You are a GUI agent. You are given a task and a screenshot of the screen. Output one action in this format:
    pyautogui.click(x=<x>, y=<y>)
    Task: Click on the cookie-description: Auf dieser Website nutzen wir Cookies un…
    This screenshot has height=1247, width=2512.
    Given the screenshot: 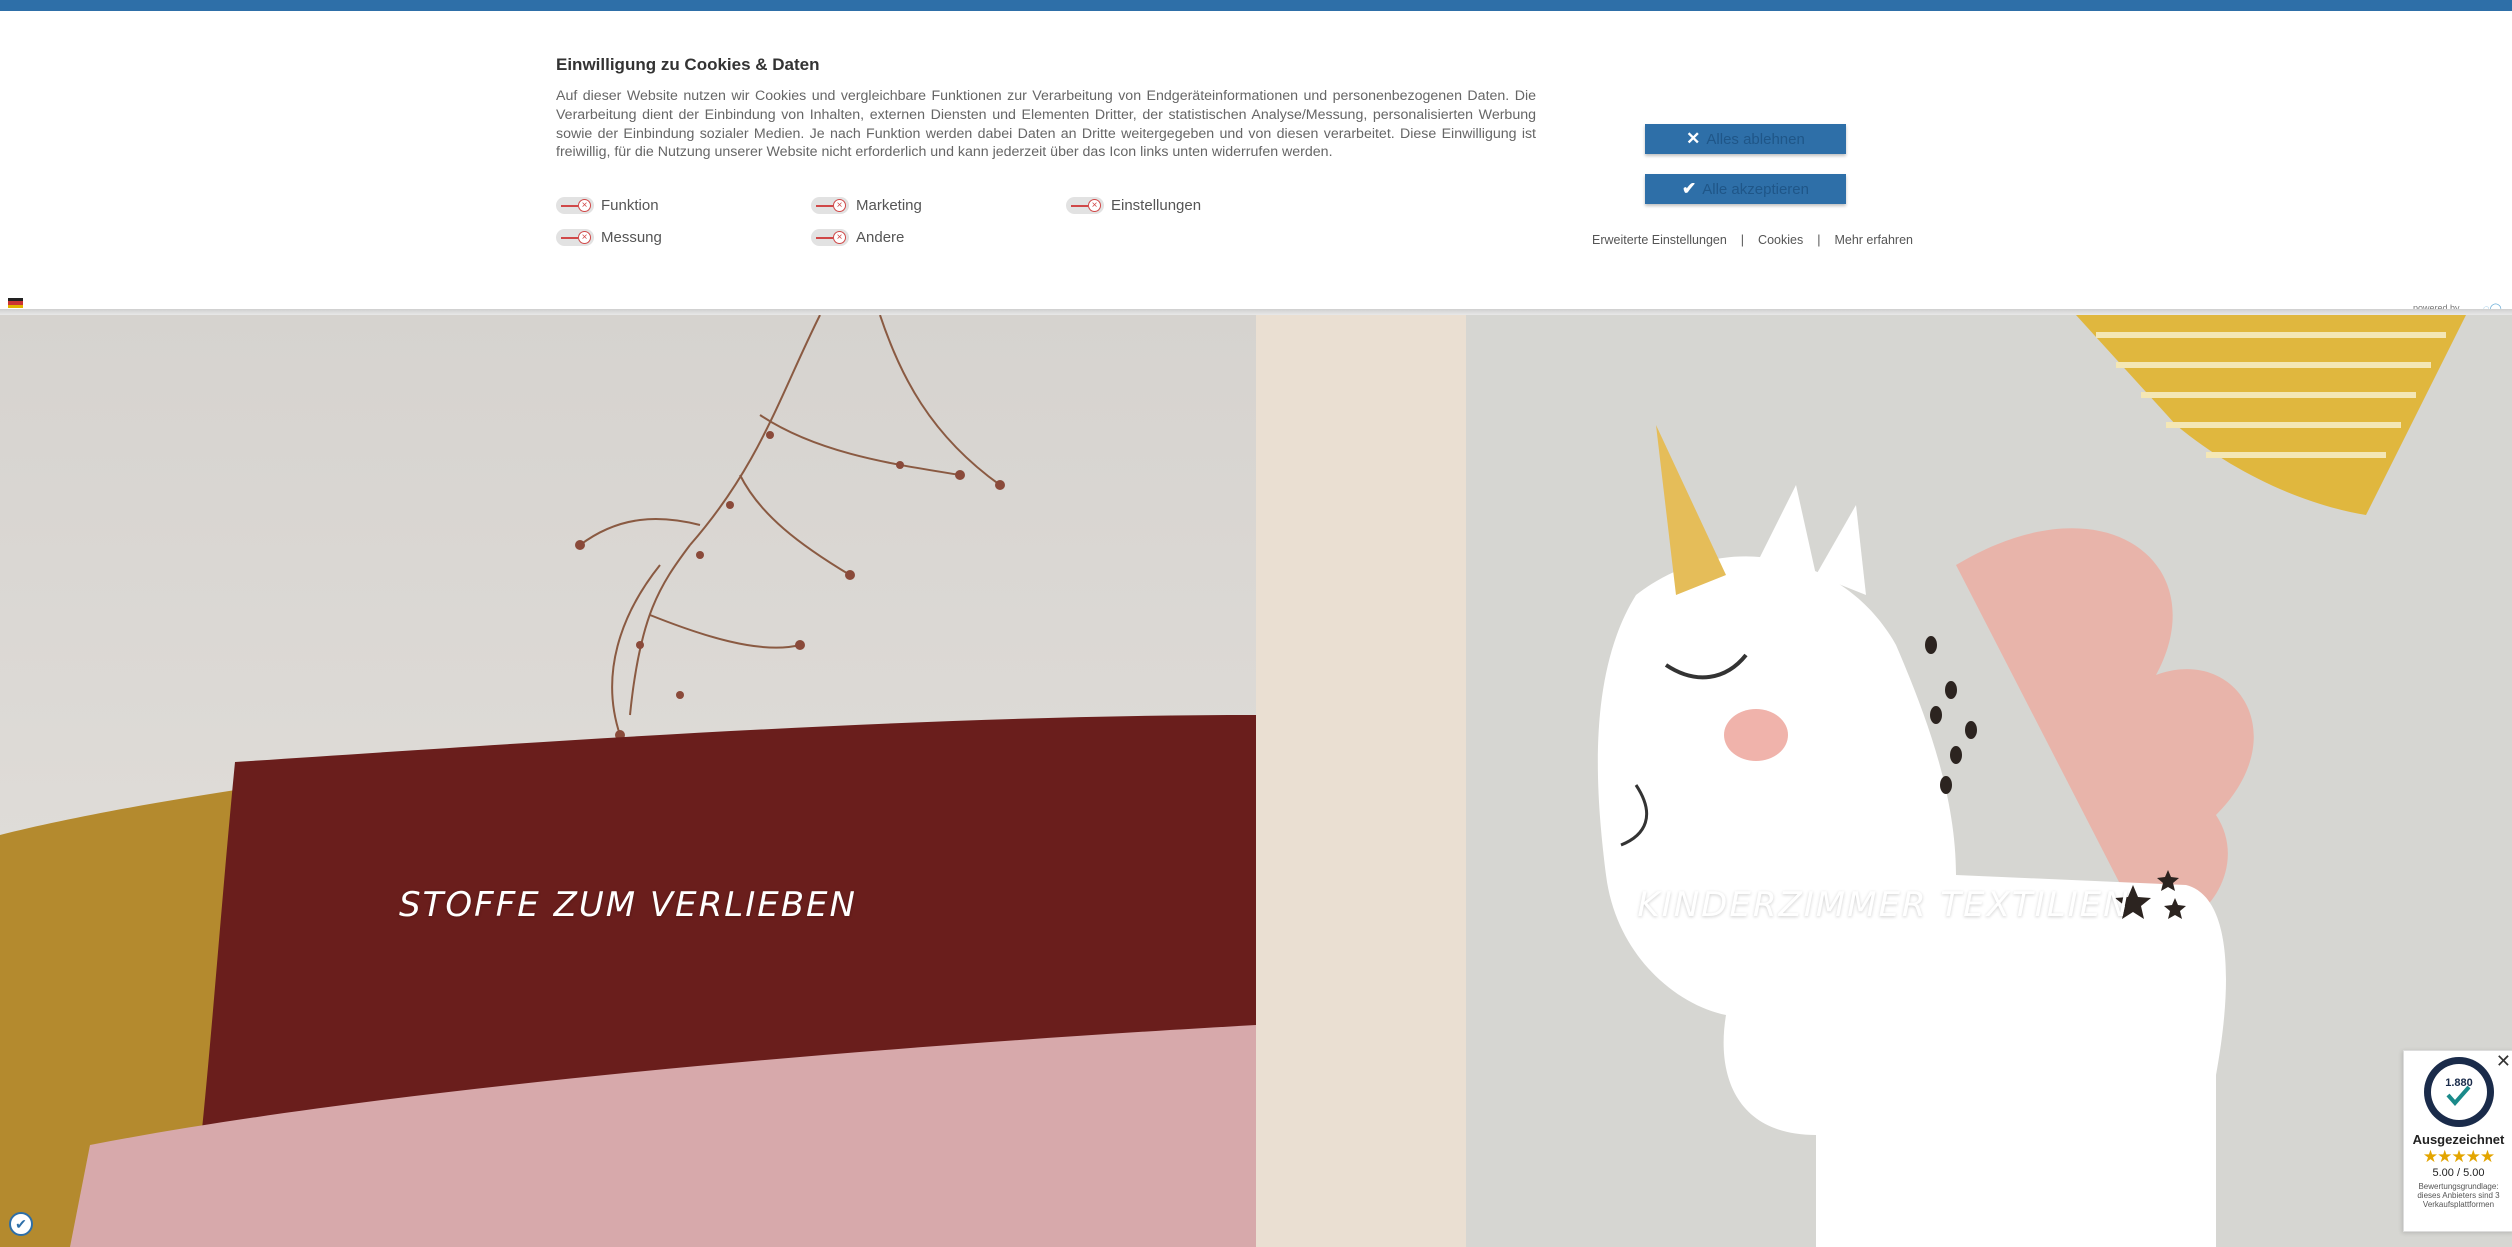 What is the action you would take?
    pyautogui.click(x=1046, y=124)
    